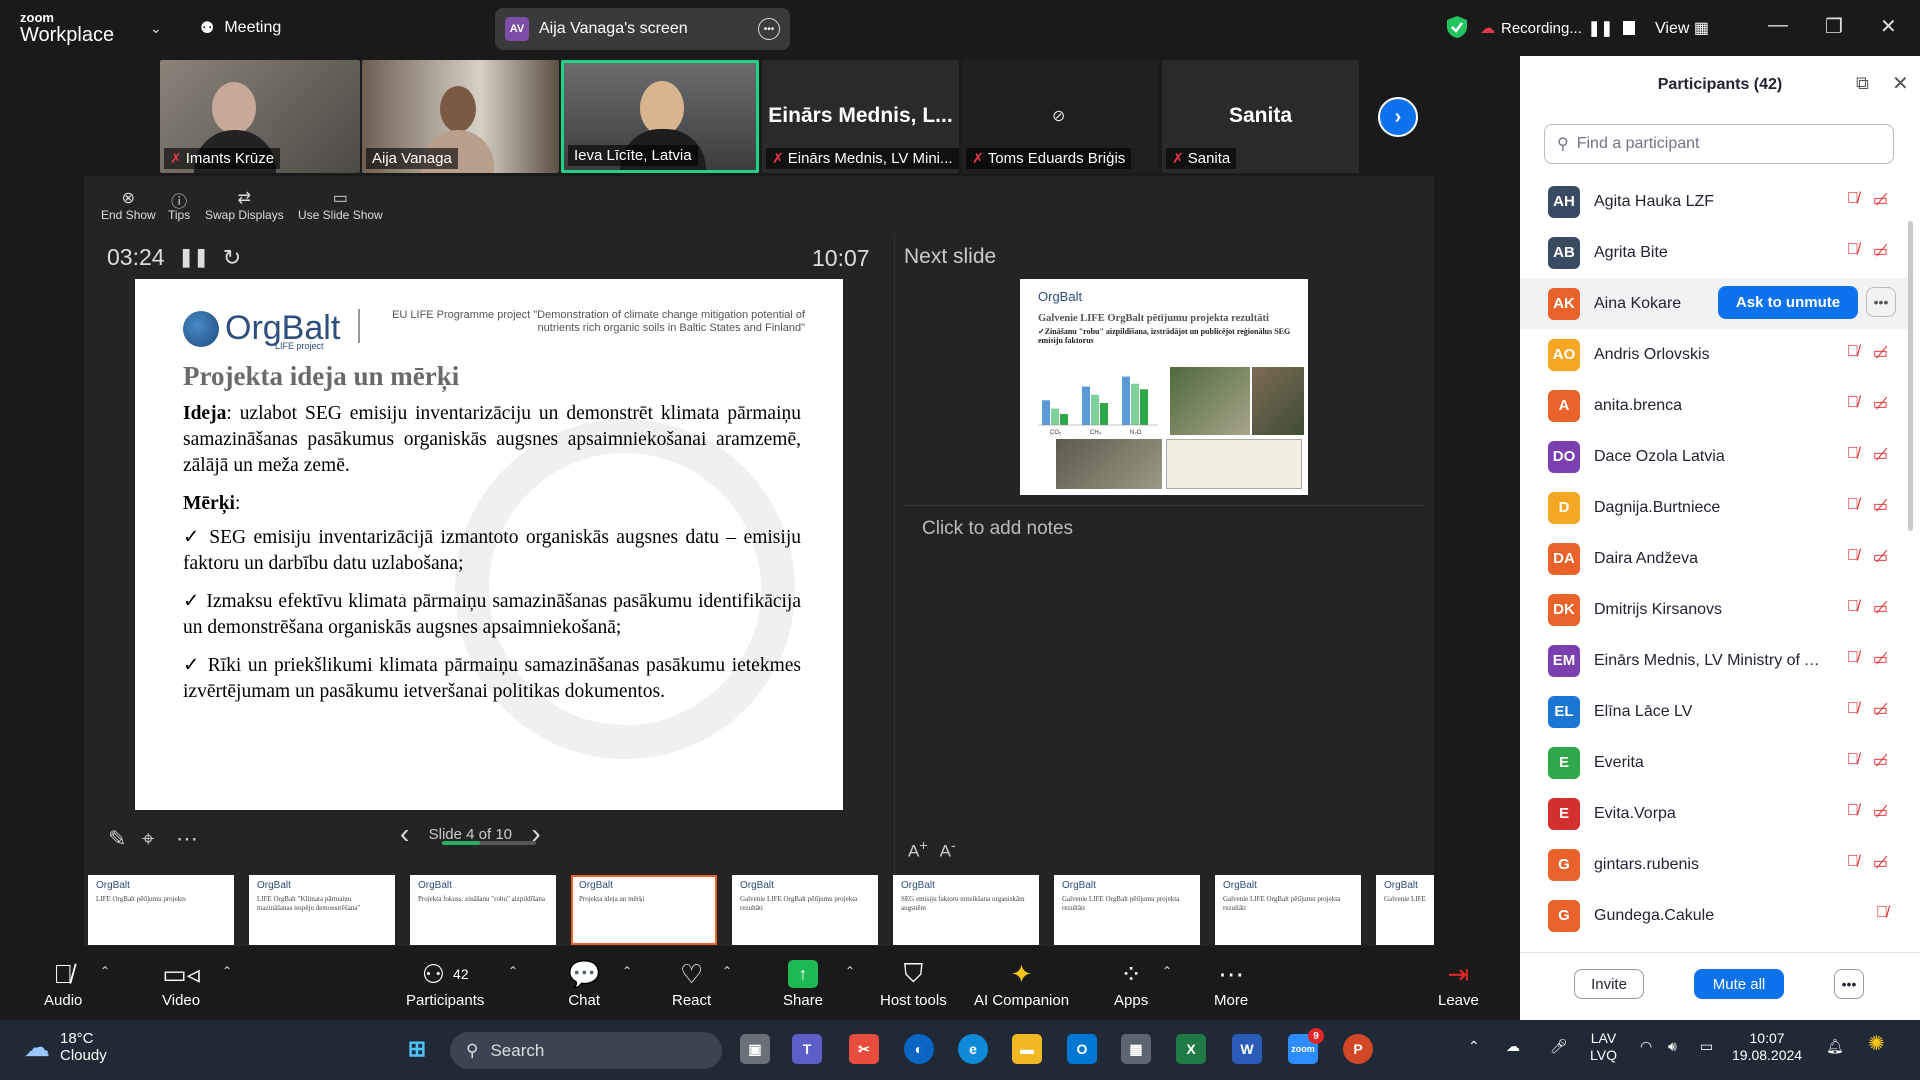  What do you see at coordinates (260, 116) in the screenshot?
I see `video-tile: ✗ Imants Krūze` at bounding box center [260, 116].